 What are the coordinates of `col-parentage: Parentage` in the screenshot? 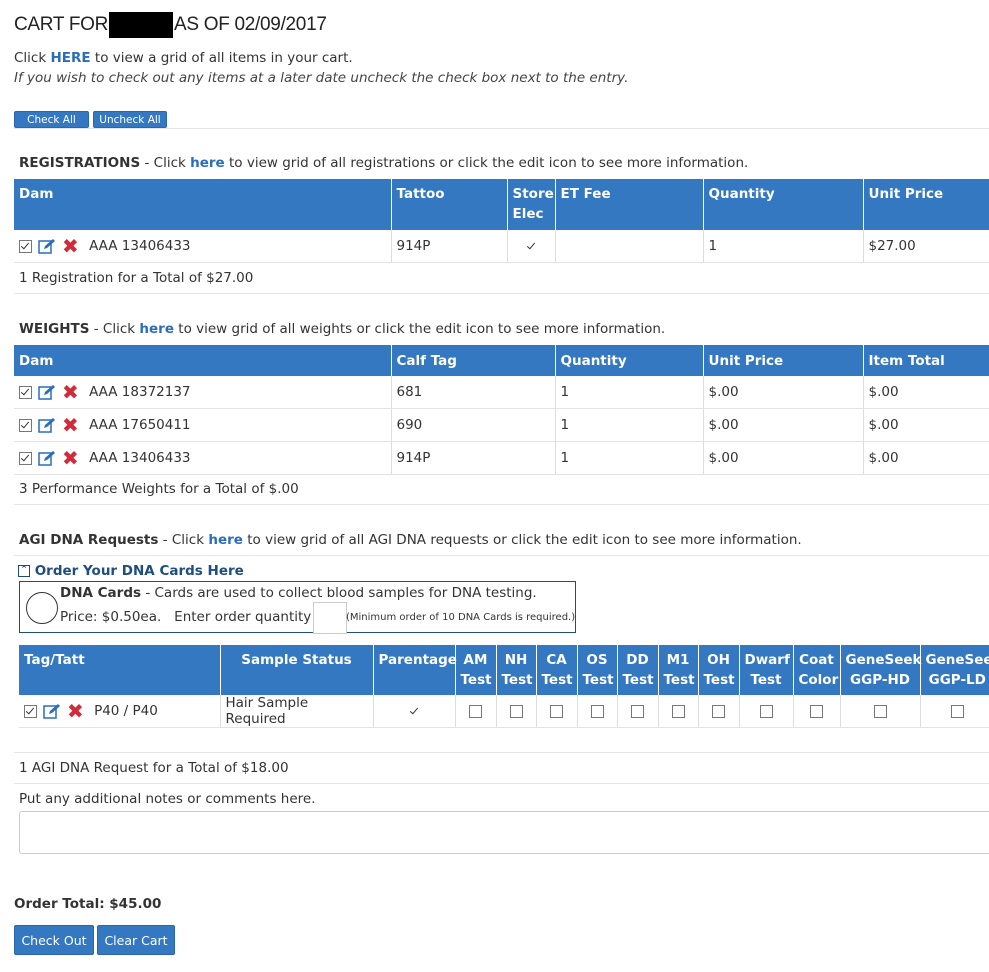 It's located at (415, 670).